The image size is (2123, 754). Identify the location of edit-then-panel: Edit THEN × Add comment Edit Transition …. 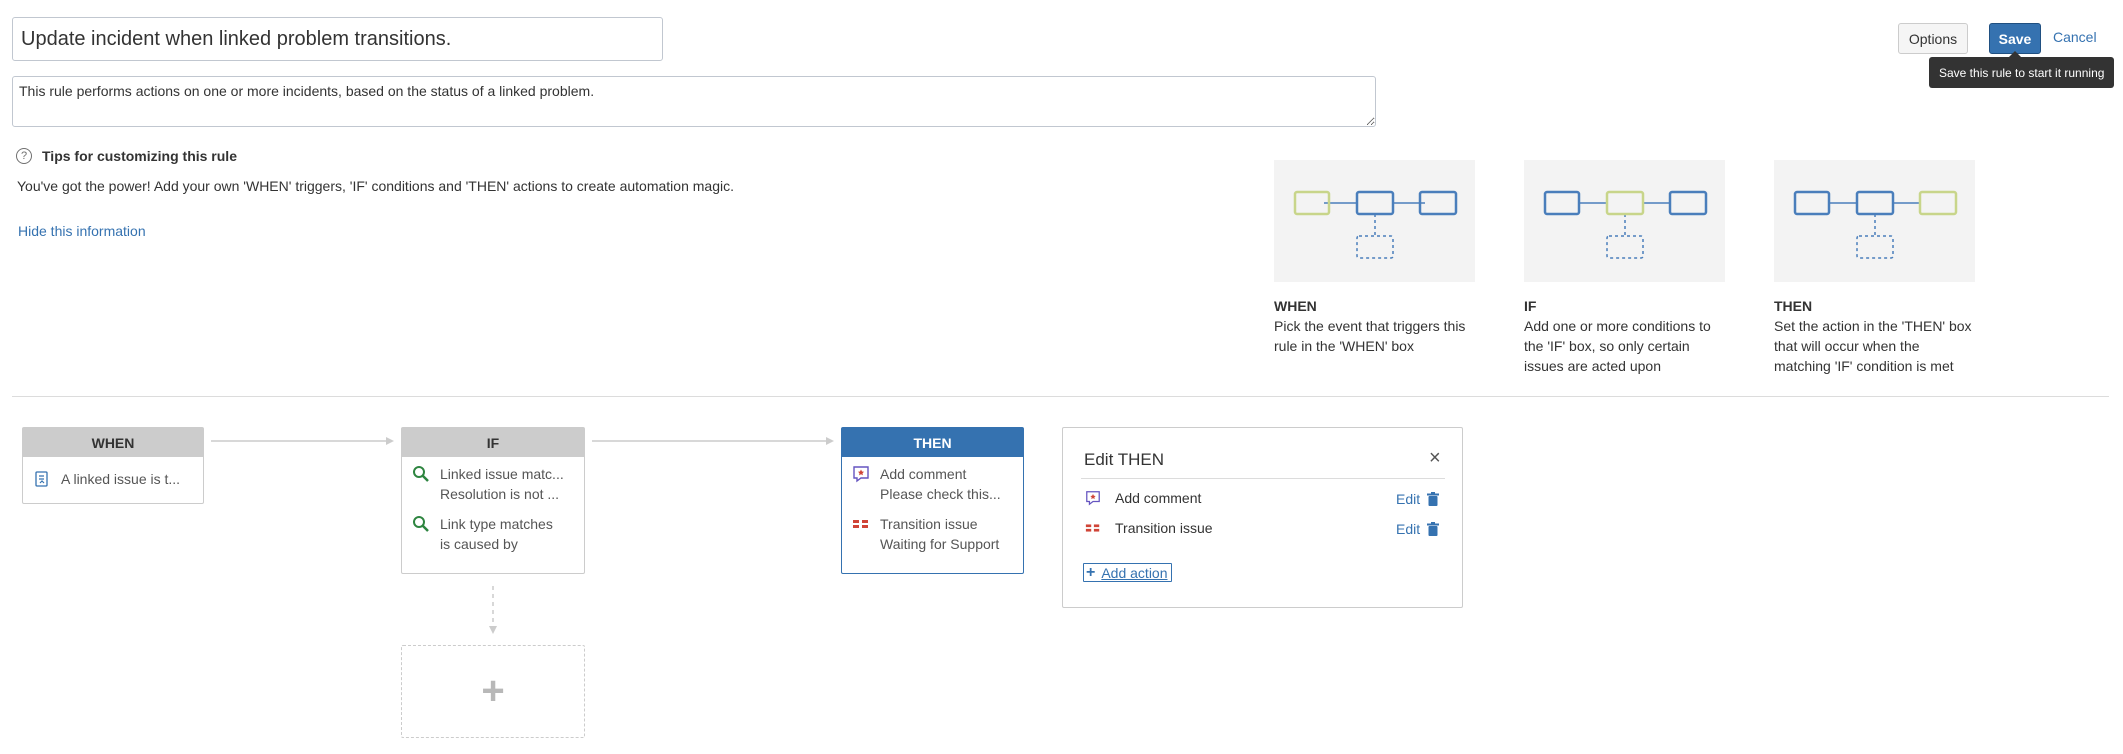
(1262, 517).